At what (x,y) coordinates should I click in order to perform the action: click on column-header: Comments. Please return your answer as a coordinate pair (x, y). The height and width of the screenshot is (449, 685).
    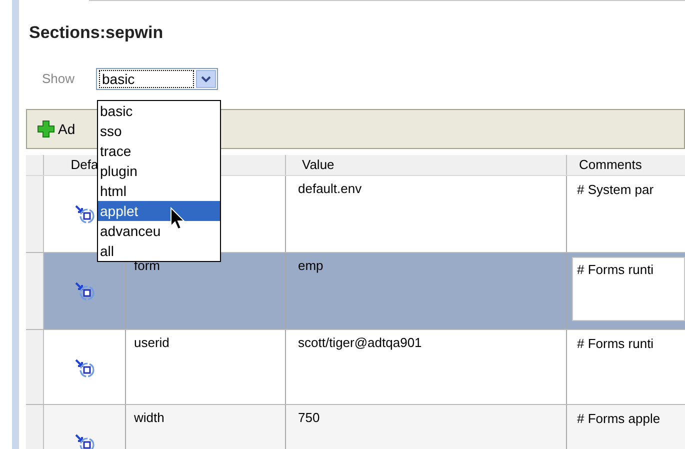
    Looking at the image, I should click on (610, 164).